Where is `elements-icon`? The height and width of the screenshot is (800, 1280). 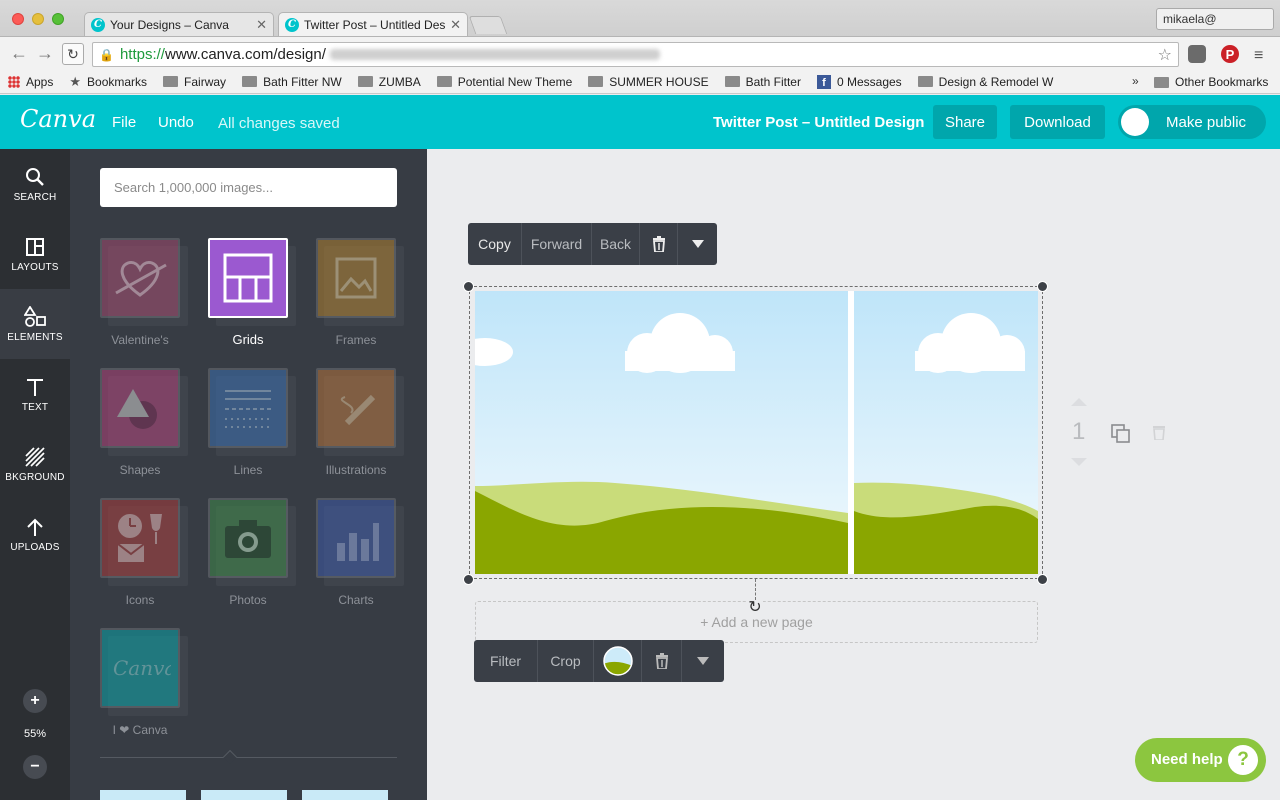
elements-icon is located at coordinates (35, 316).